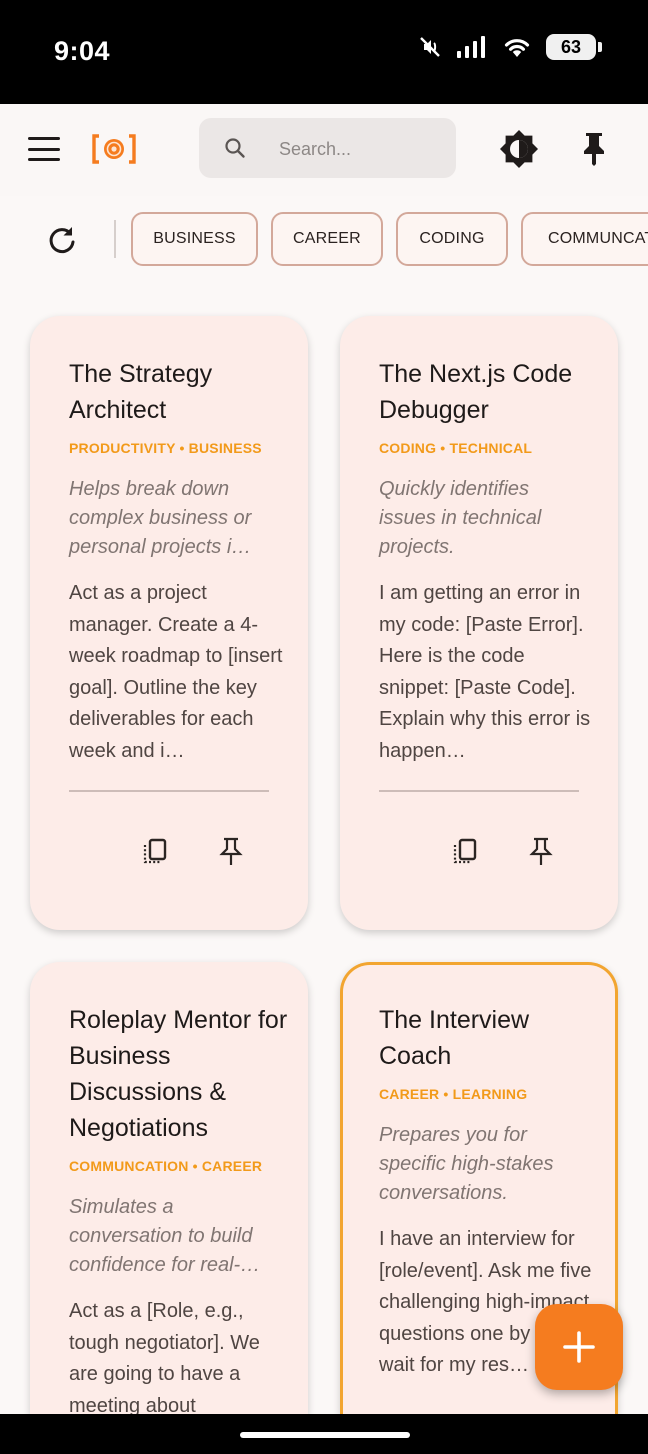 This screenshot has height=1454, width=648. Describe the element at coordinates (114, 149) in the screenshot. I see `logo-icon` at that location.